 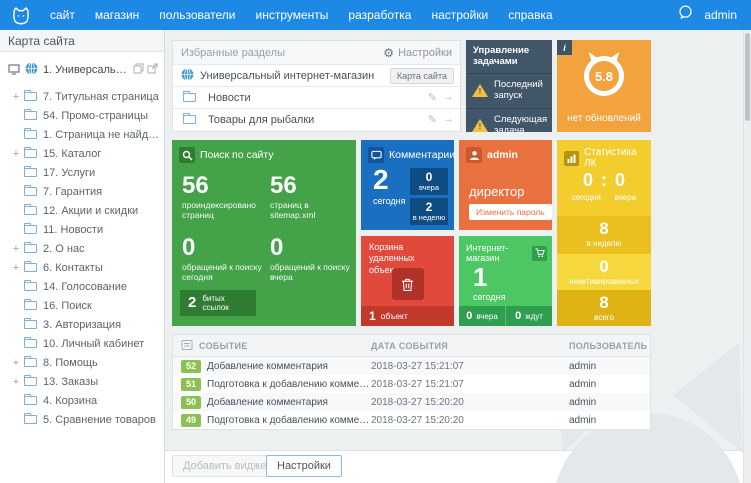 I want to click on menu-item-users: пользователи, so click(x=197, y=15).